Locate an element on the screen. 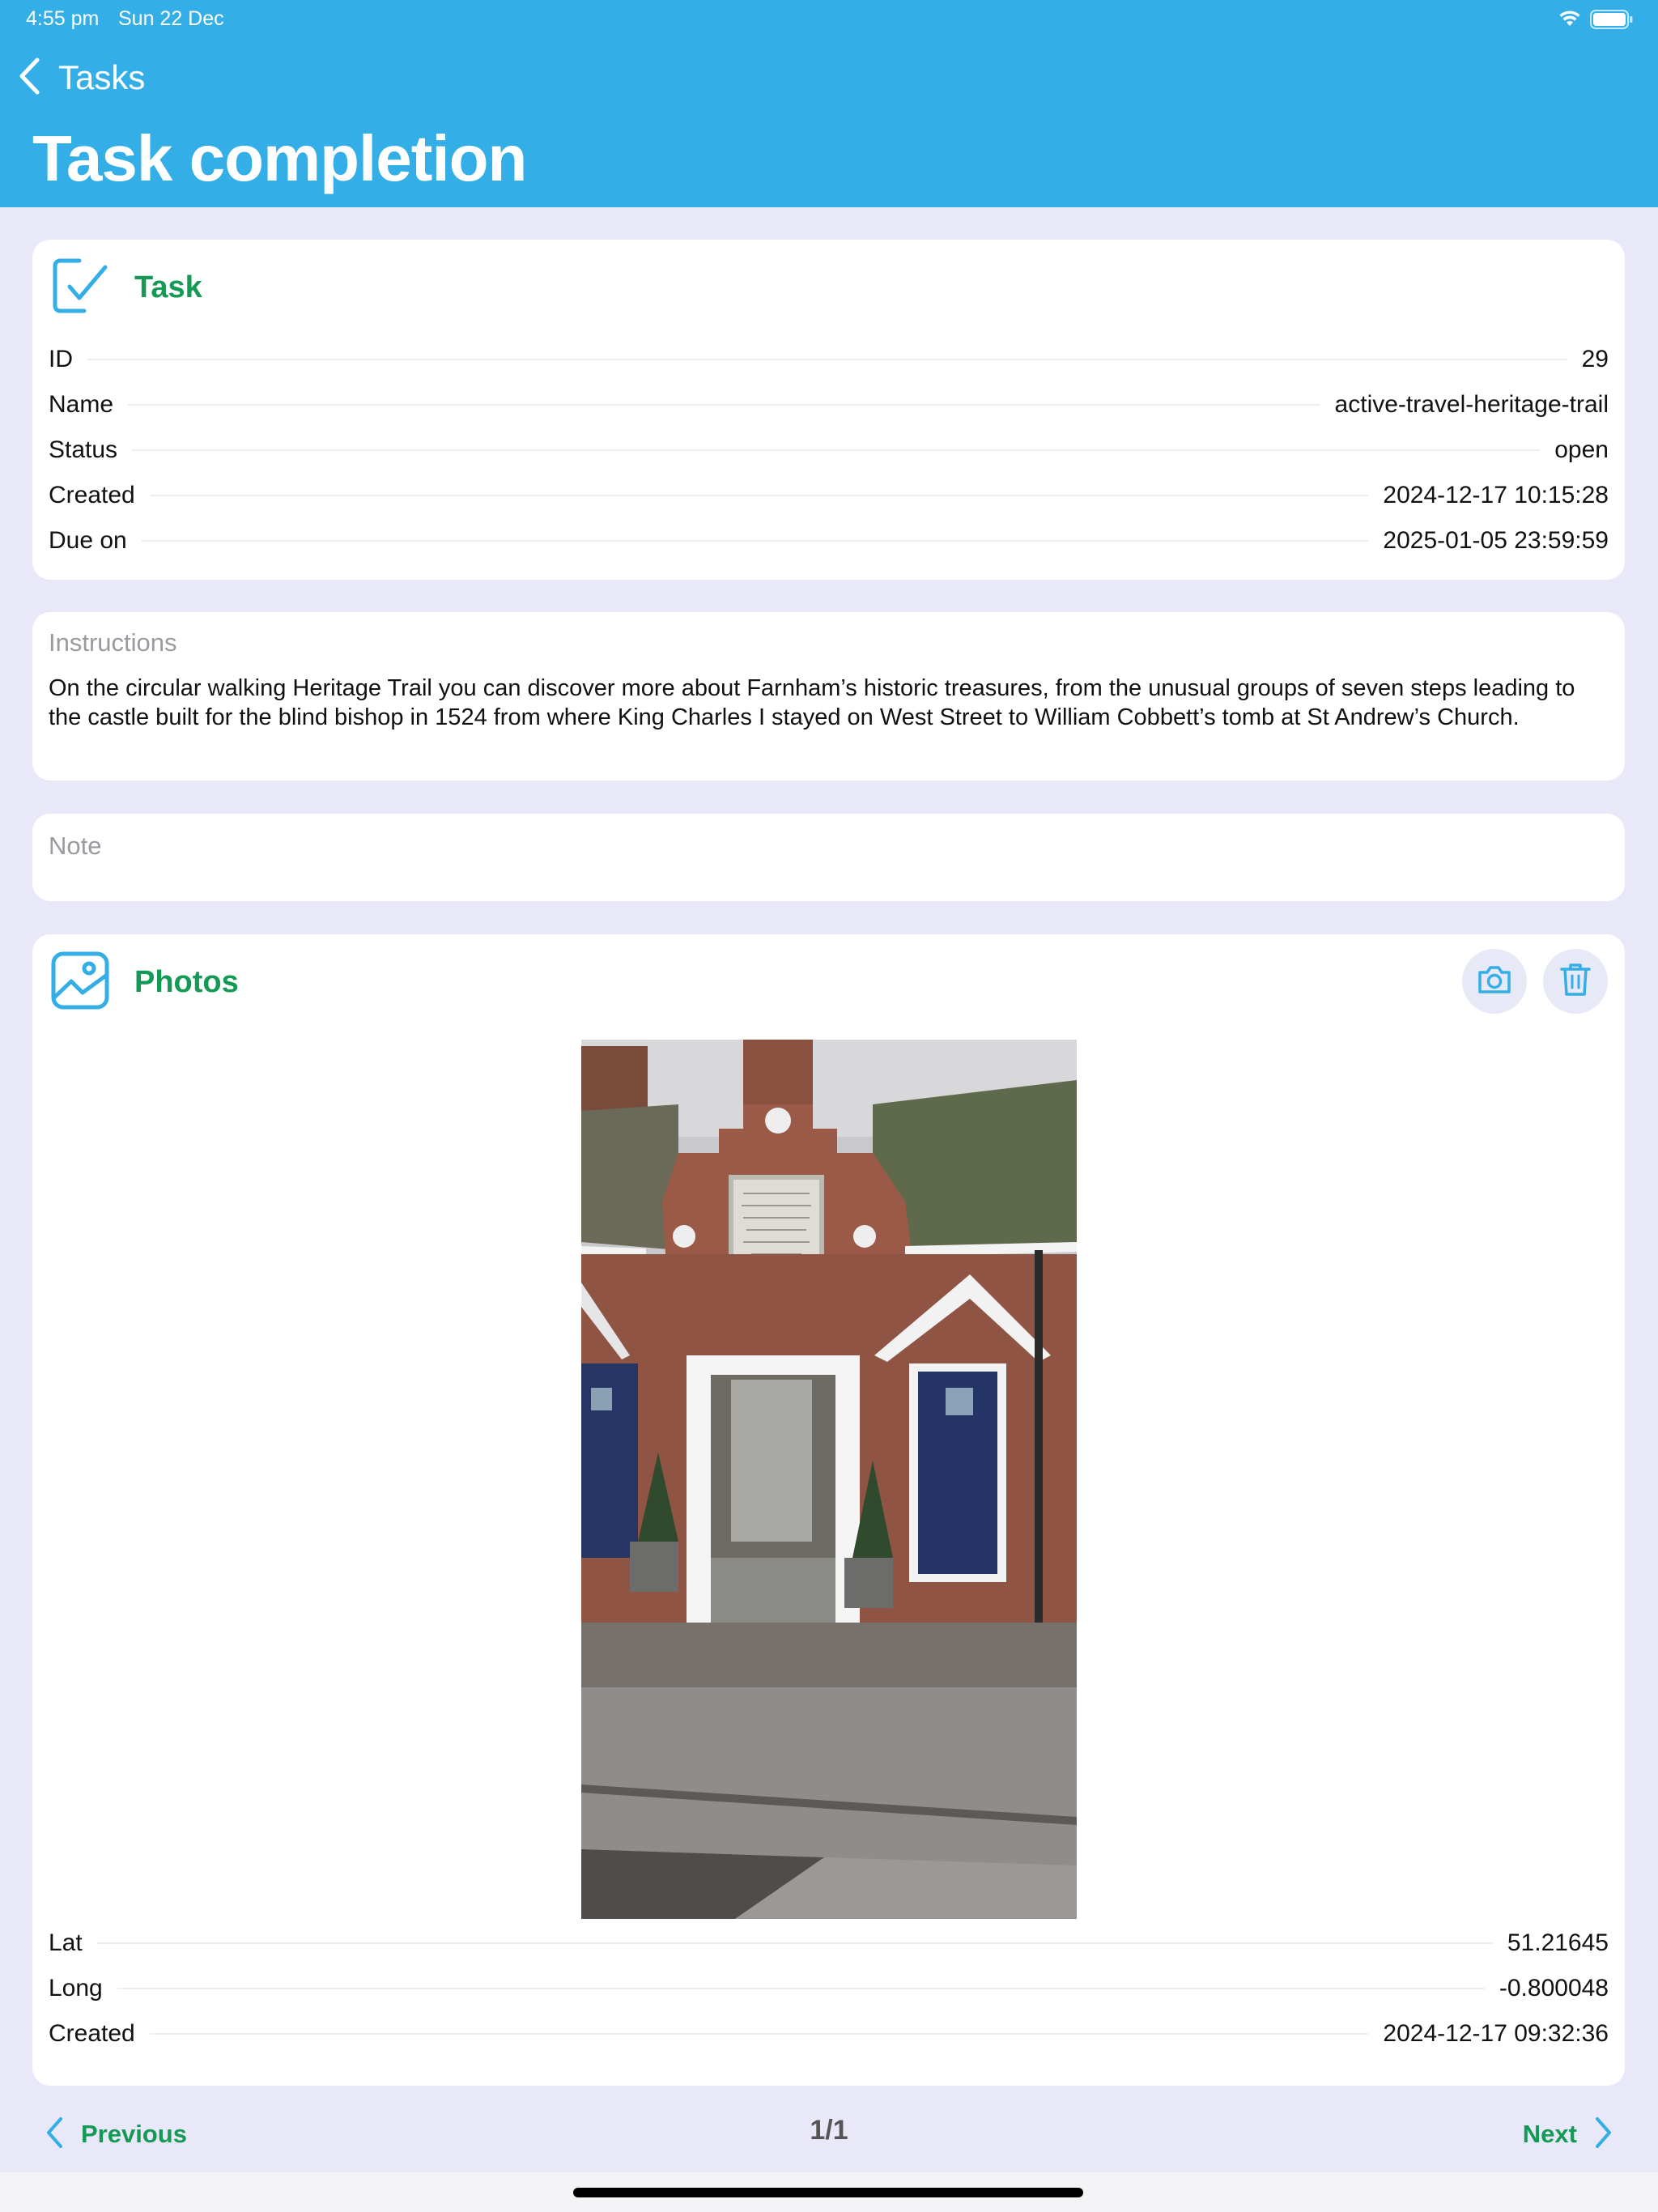  photo-row-created: Created 2024-12-17 09:32:36 is located at coordinates (829, 2034).